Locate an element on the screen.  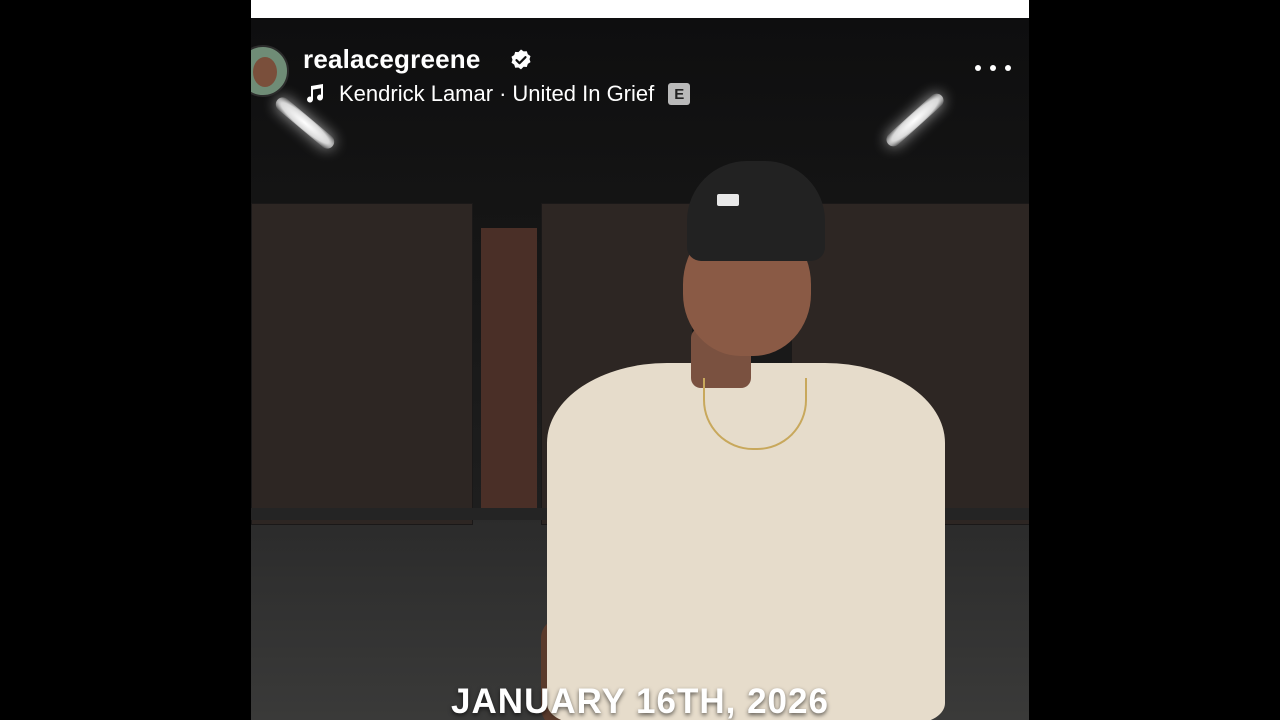
cap-logo is located at coordinates (728, 200).